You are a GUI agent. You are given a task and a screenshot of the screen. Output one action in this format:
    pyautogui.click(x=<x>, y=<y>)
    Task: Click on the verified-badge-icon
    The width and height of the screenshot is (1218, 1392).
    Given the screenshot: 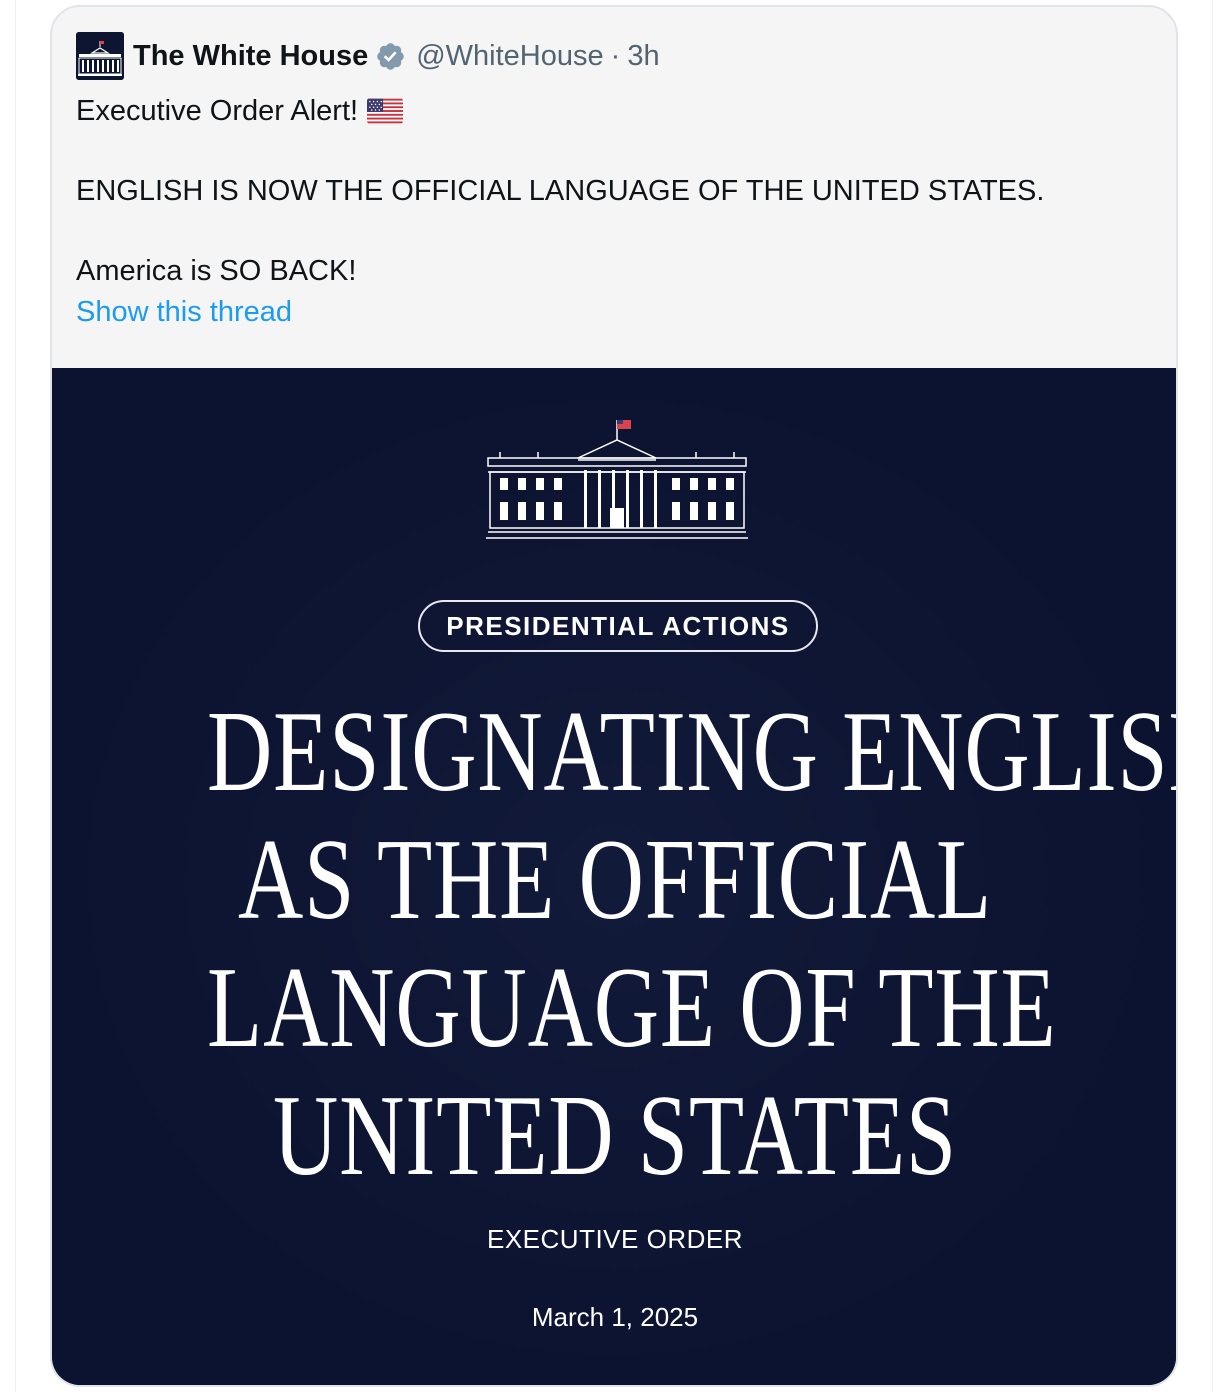 What is the action you would take?
    pyautogui.click(x=390, y=56)
    